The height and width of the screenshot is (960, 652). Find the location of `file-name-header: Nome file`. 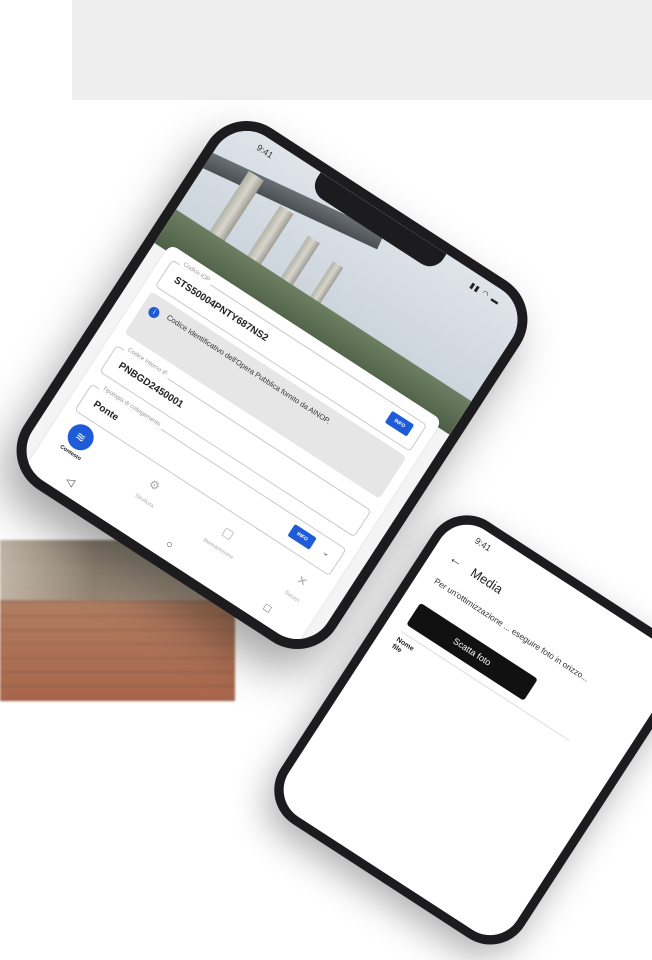

file-name-header: Nome file is located at coordinates (402, 645).